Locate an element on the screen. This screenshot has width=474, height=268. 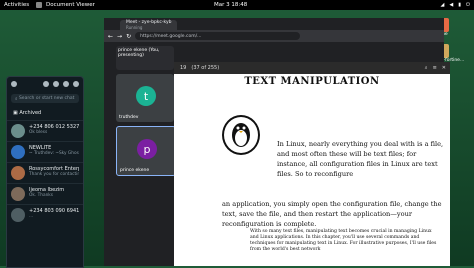
chat-text: Ijeoma Ibezim Ok. Thanks is located at coordinates (46, 194).